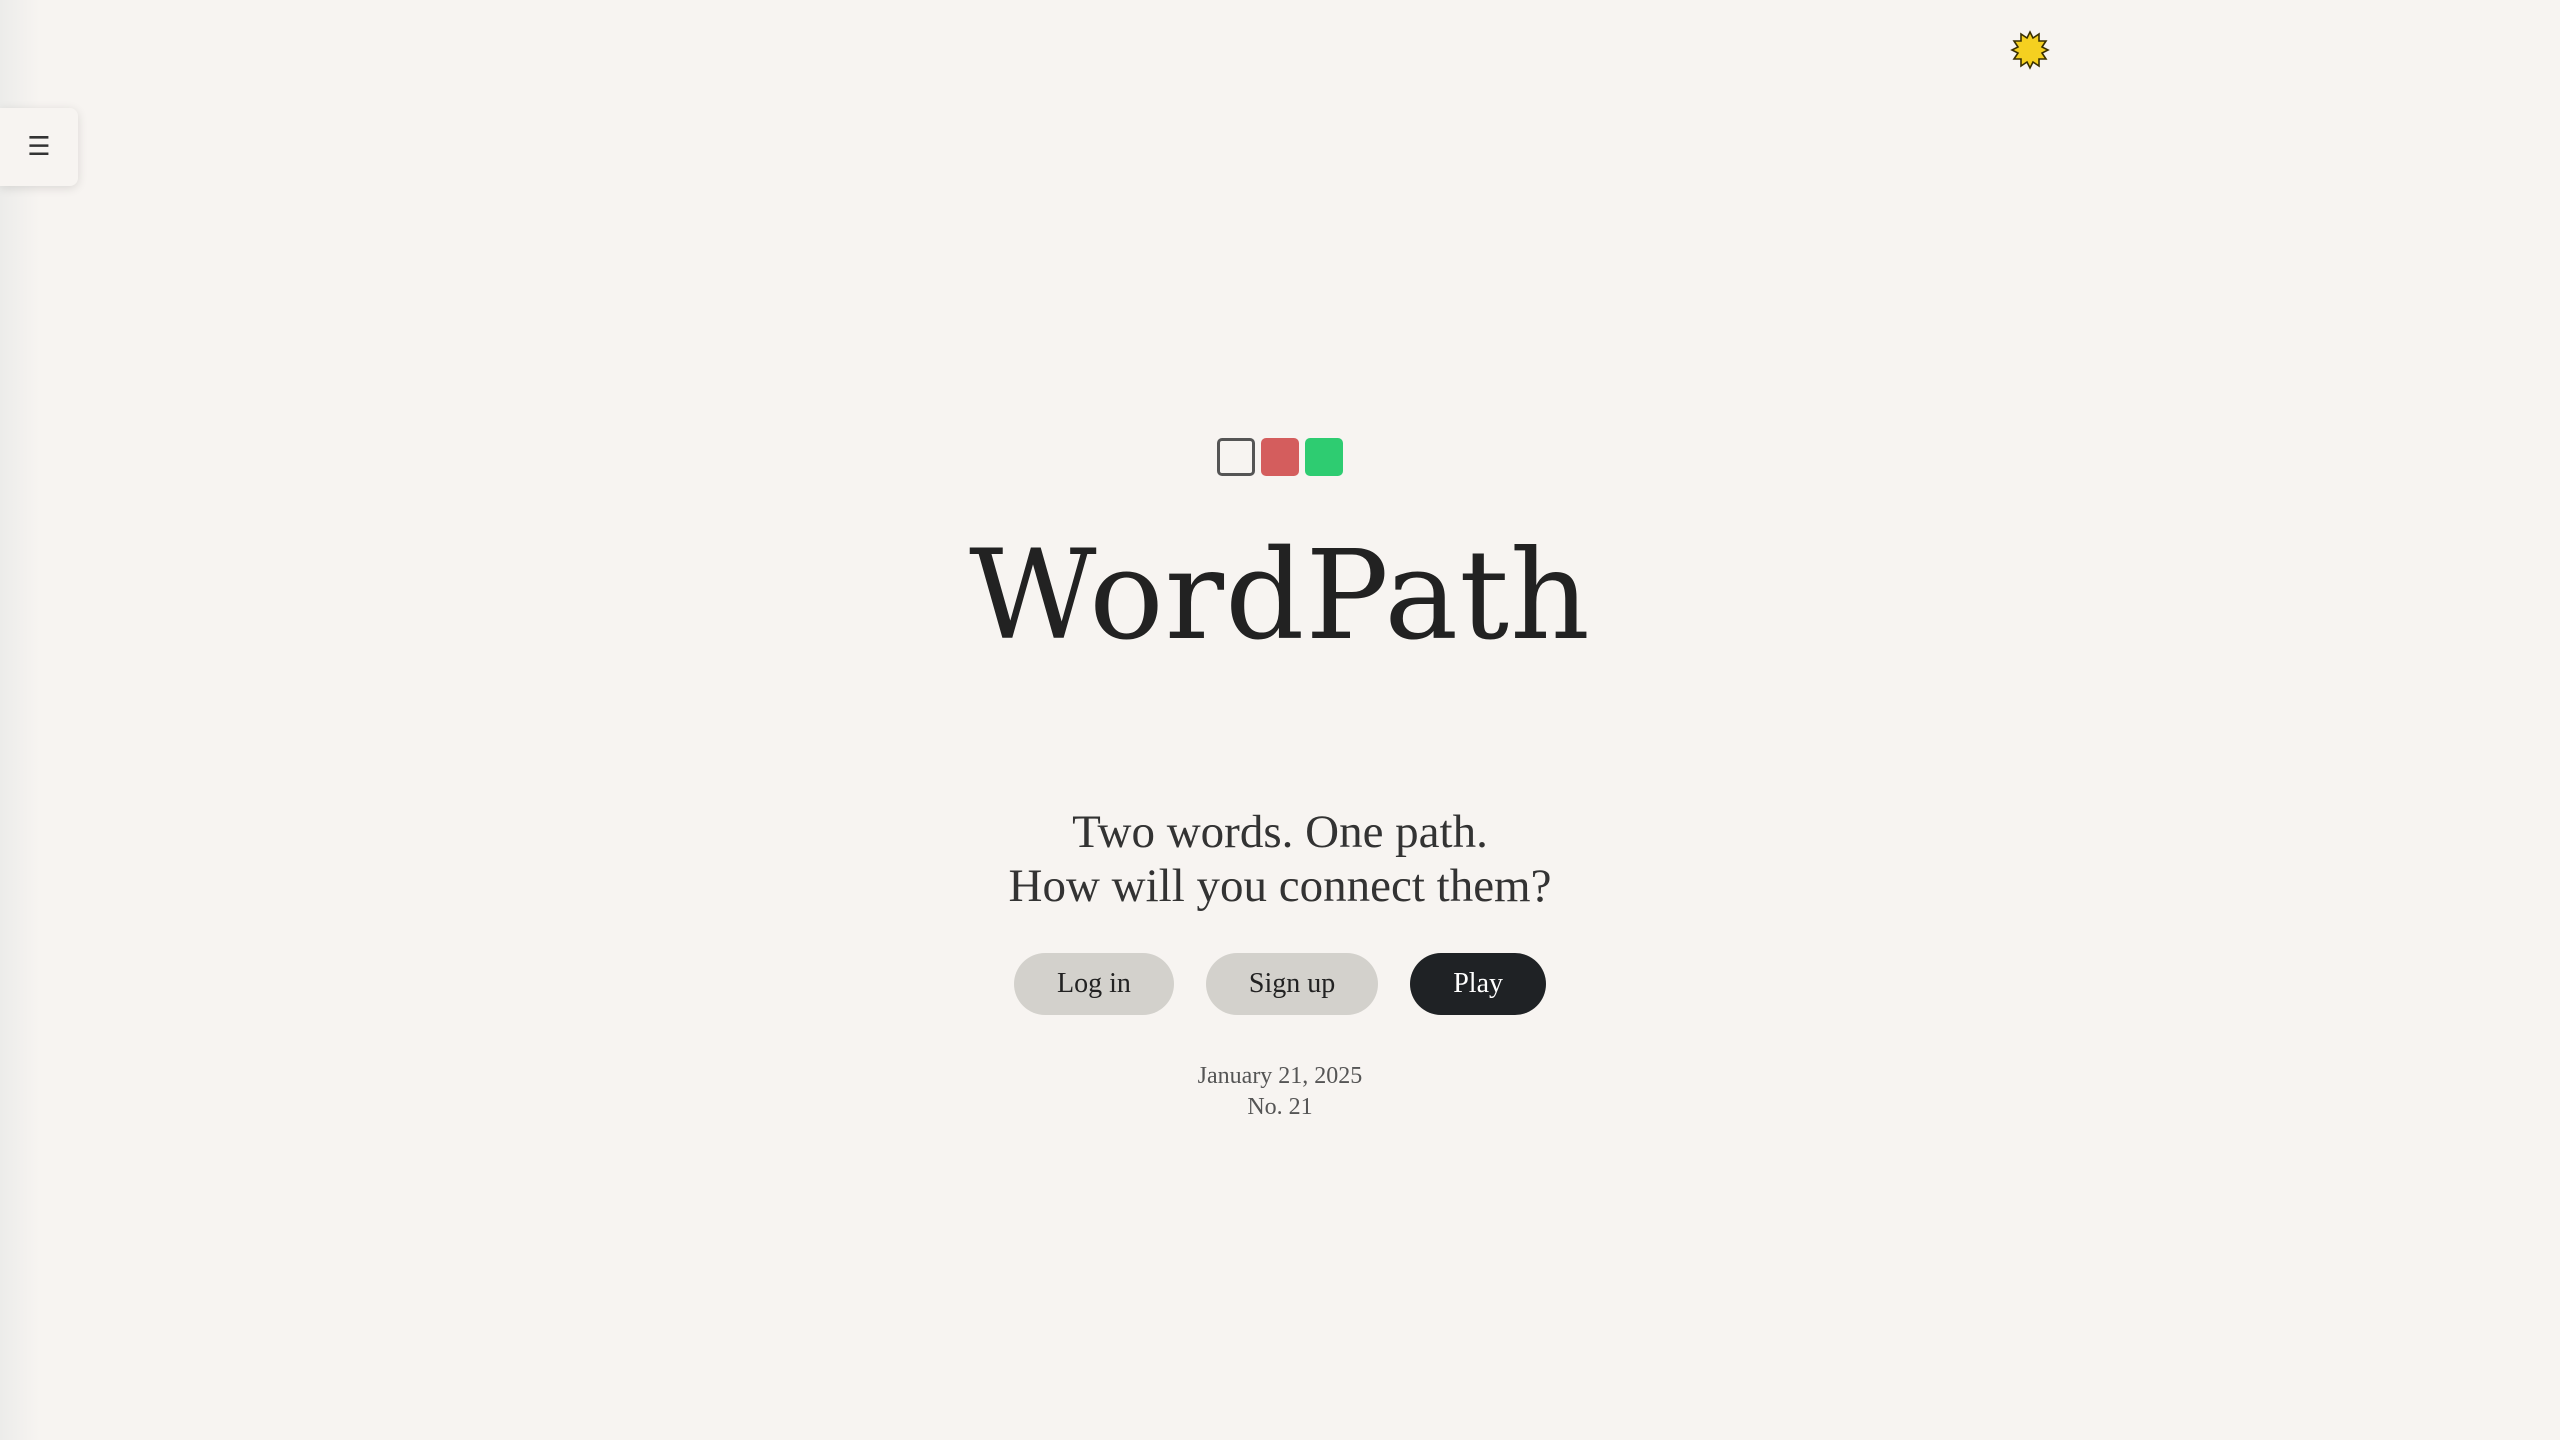 The image size is (2560, 1440). Describe the element at coordinates (1280, 886) in the screenshot. I see `tagline-line-2: How will you connect them?` at that location.